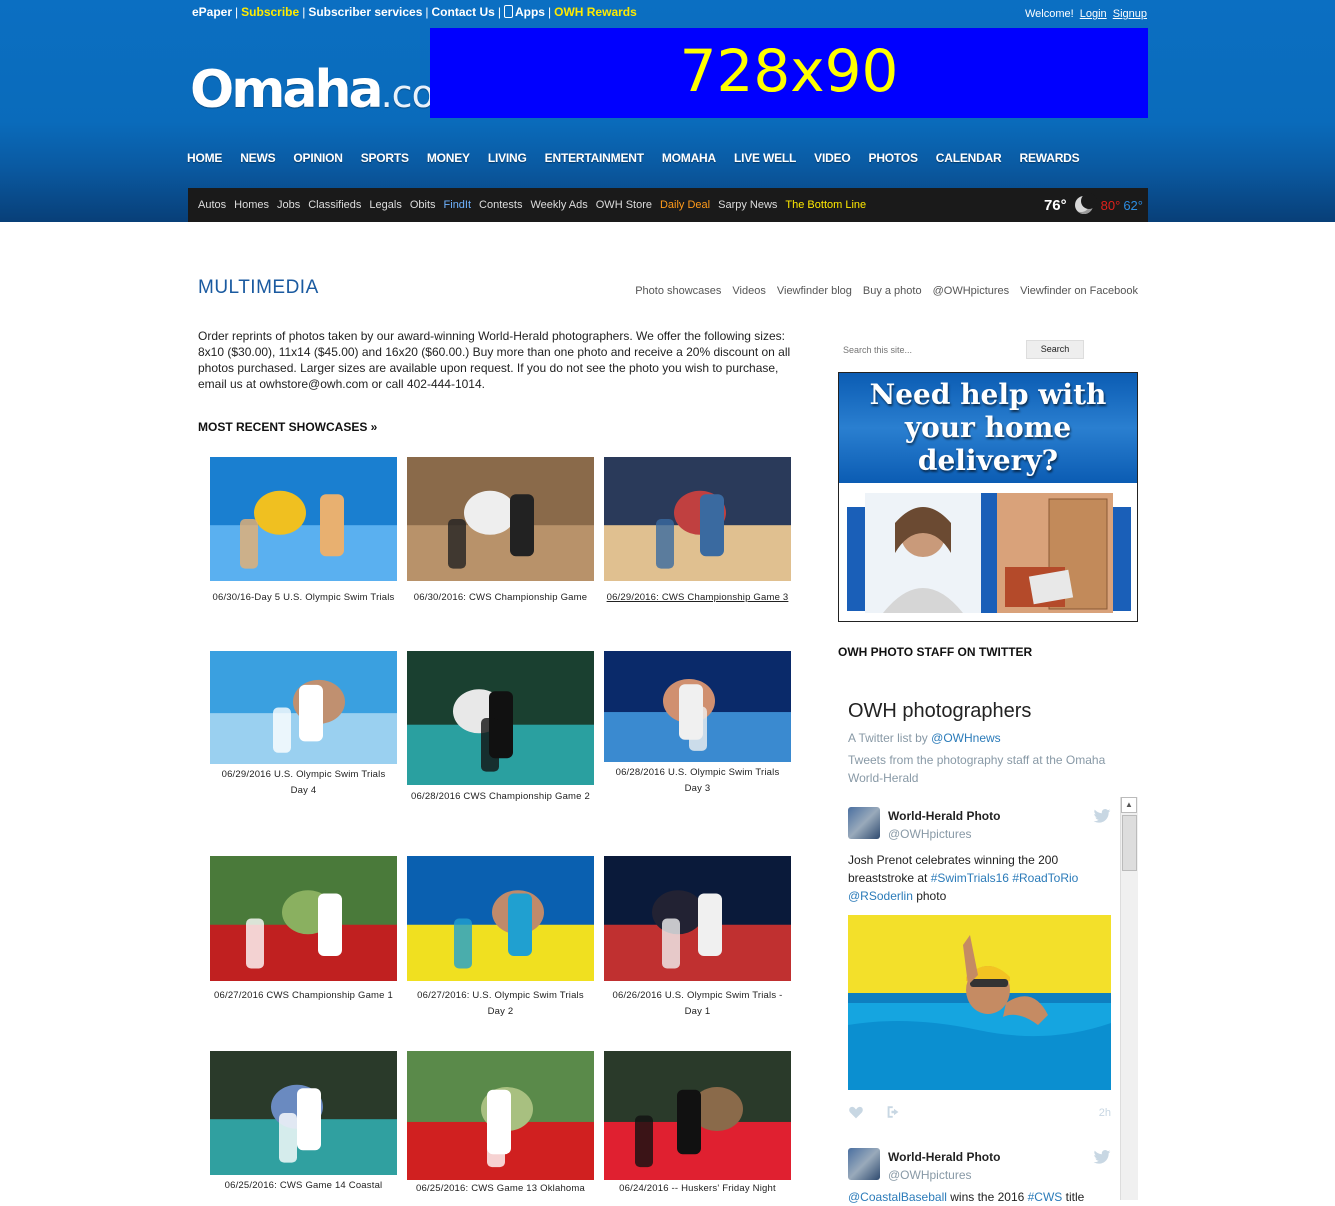 Image resolution: width=1335 pixels, height=1206 pixels. I want to click on showcase-caption: 06/29/2016: CWS Championship Game 3, so click(697, 598).